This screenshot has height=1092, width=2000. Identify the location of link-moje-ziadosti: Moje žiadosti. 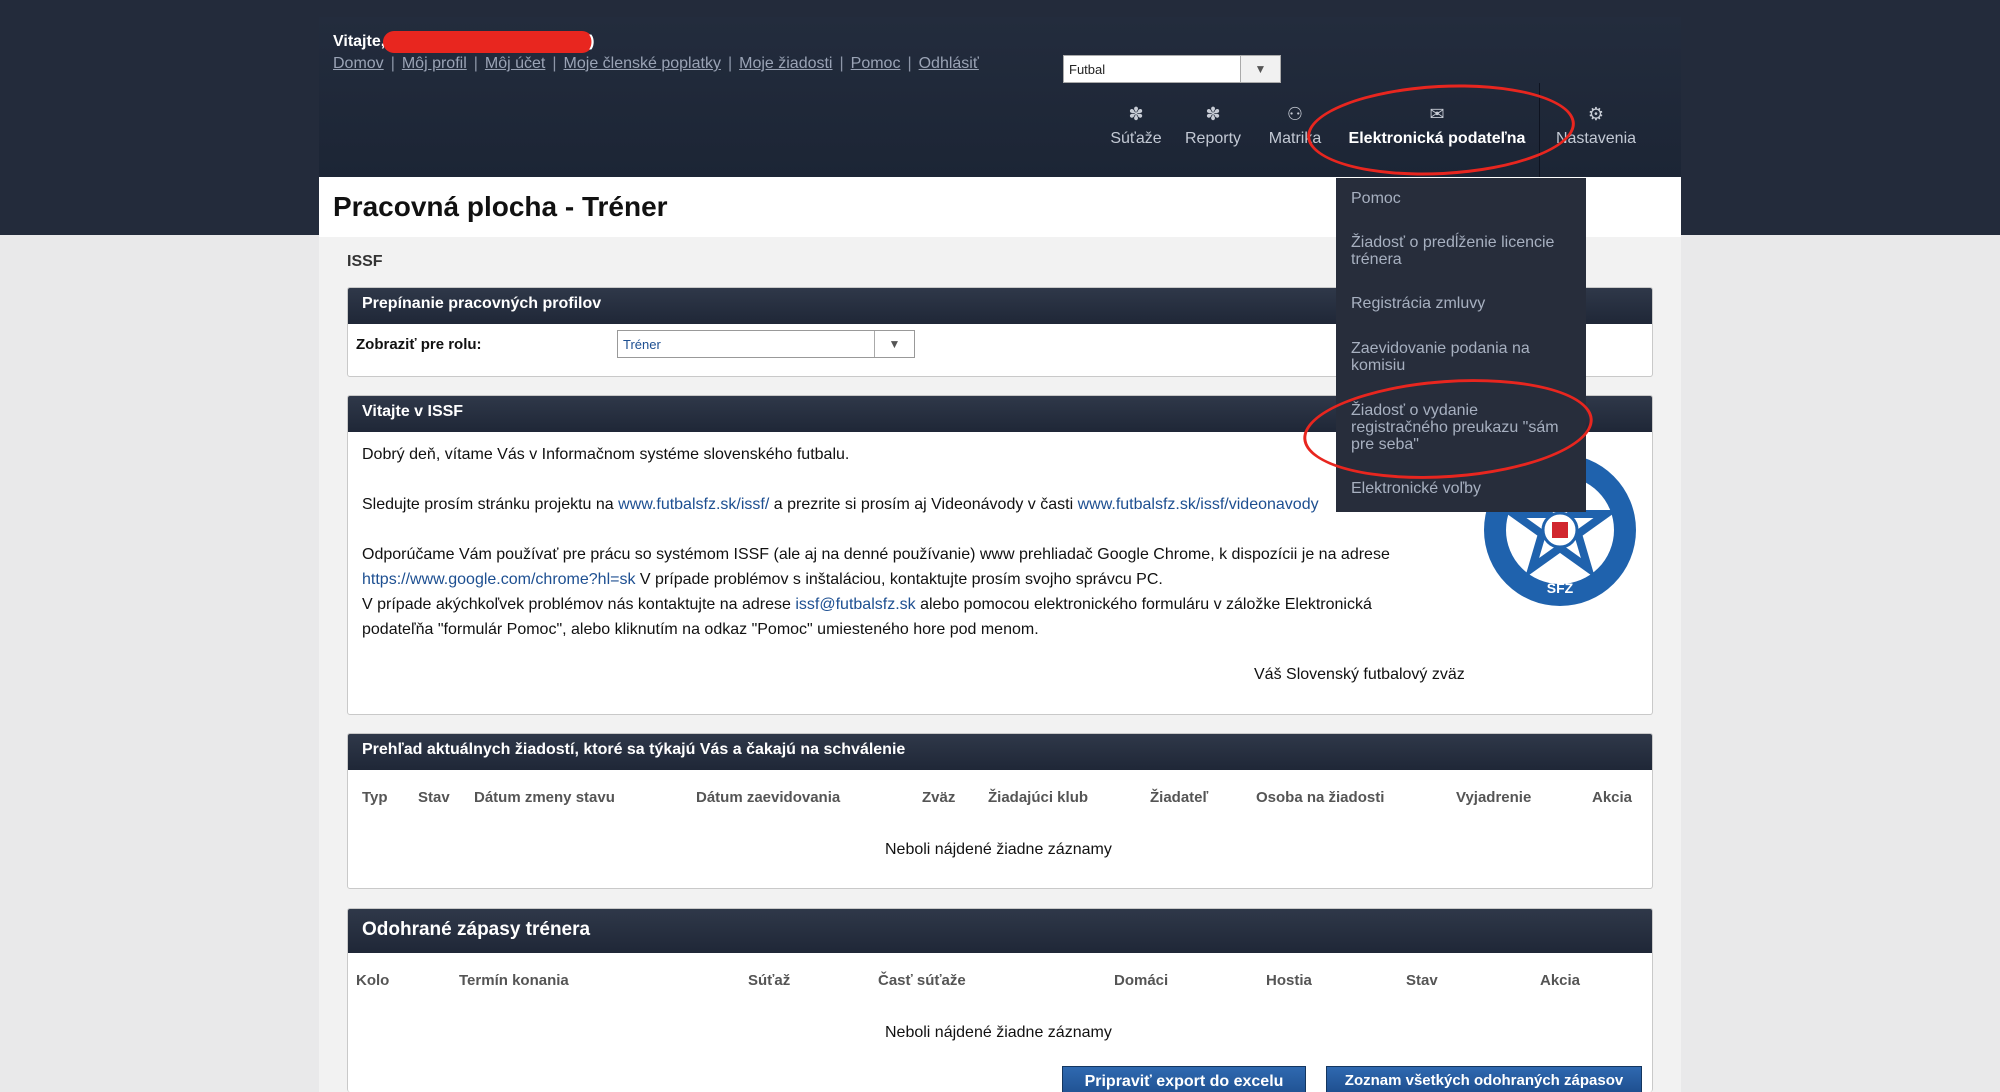
(785, 63).